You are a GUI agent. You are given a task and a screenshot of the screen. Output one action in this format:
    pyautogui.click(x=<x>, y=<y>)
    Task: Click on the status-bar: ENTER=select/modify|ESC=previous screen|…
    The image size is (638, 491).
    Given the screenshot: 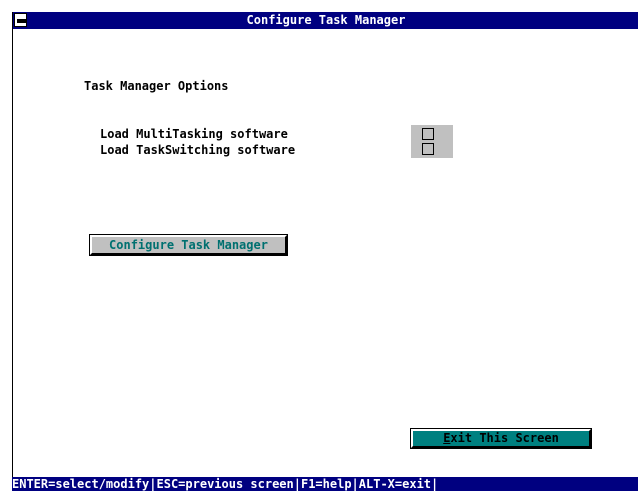 What is the action you would take?
    pyautogui.click(x=325, y=484)
    